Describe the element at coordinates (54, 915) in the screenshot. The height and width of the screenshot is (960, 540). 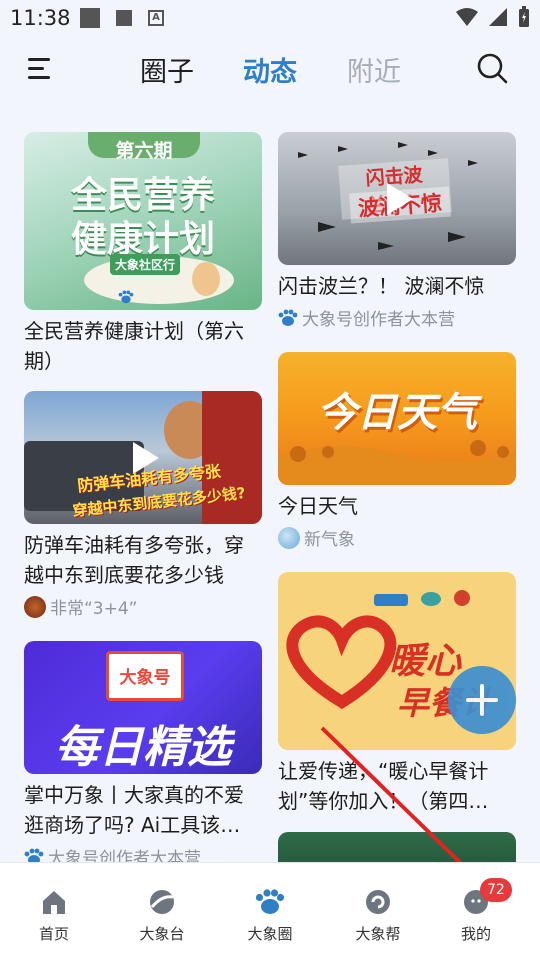
I see `nav-home: 首页` at that location.